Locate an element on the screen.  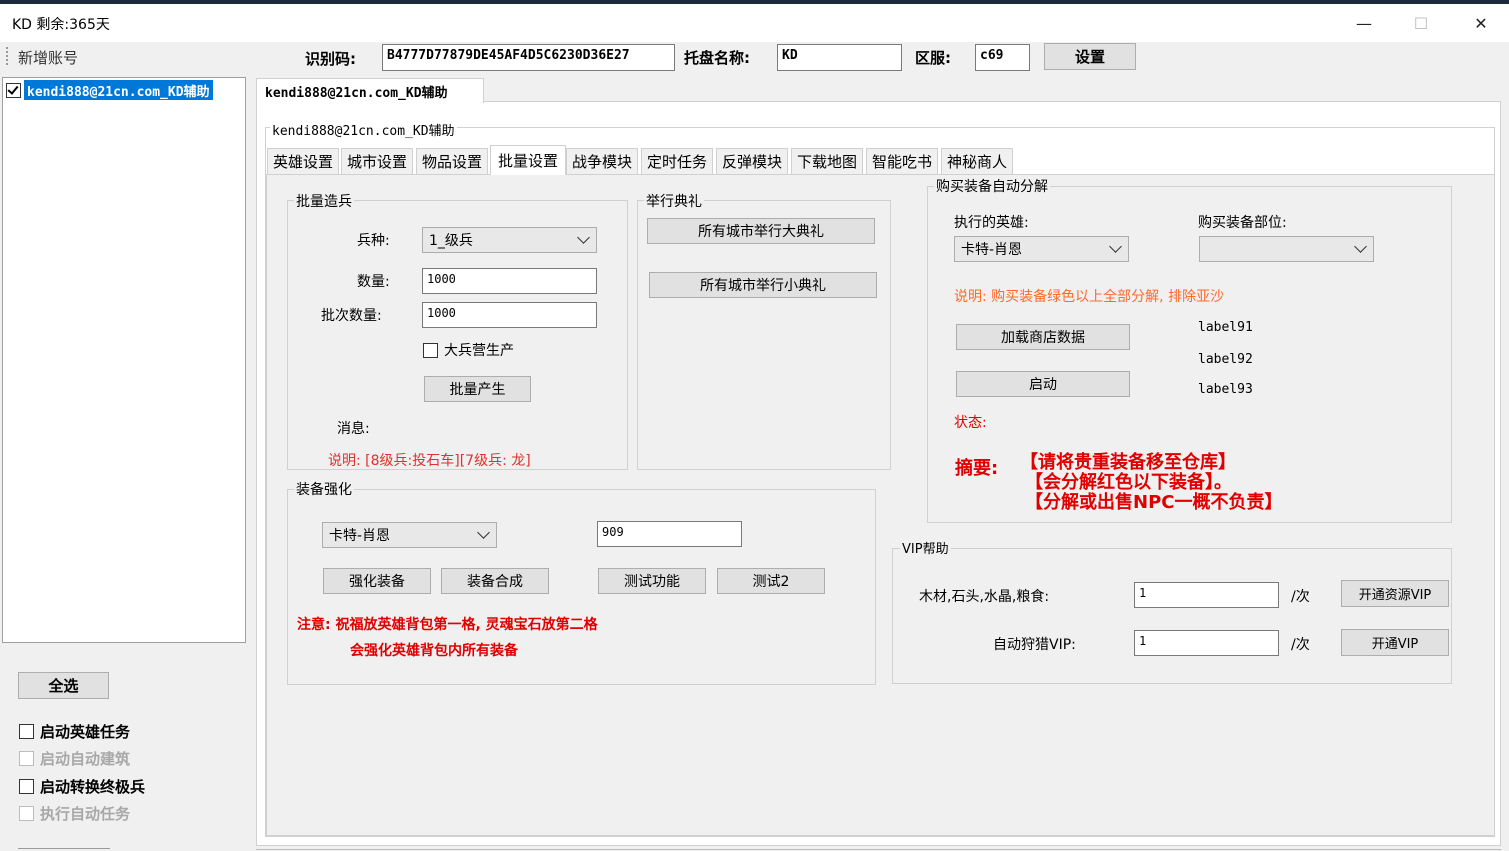
tab-map: 下载地图 is located at coordinates (827, 161).